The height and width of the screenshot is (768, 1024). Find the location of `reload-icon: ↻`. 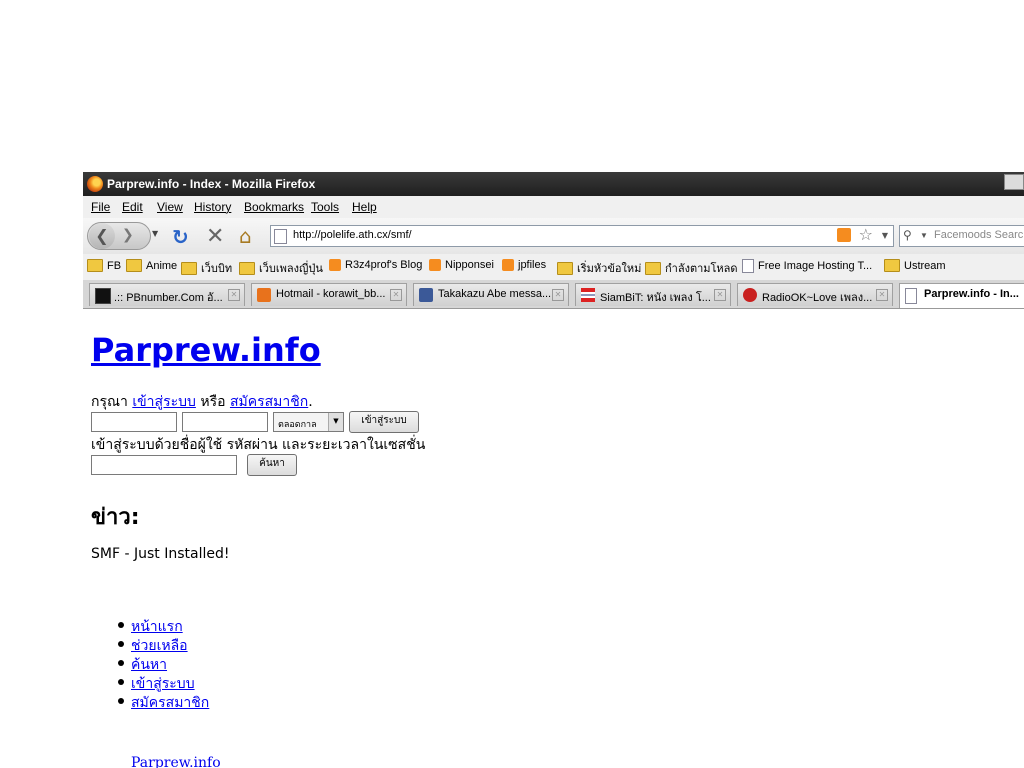

reload-icon: ↻ is located at coordinates (180, 237).